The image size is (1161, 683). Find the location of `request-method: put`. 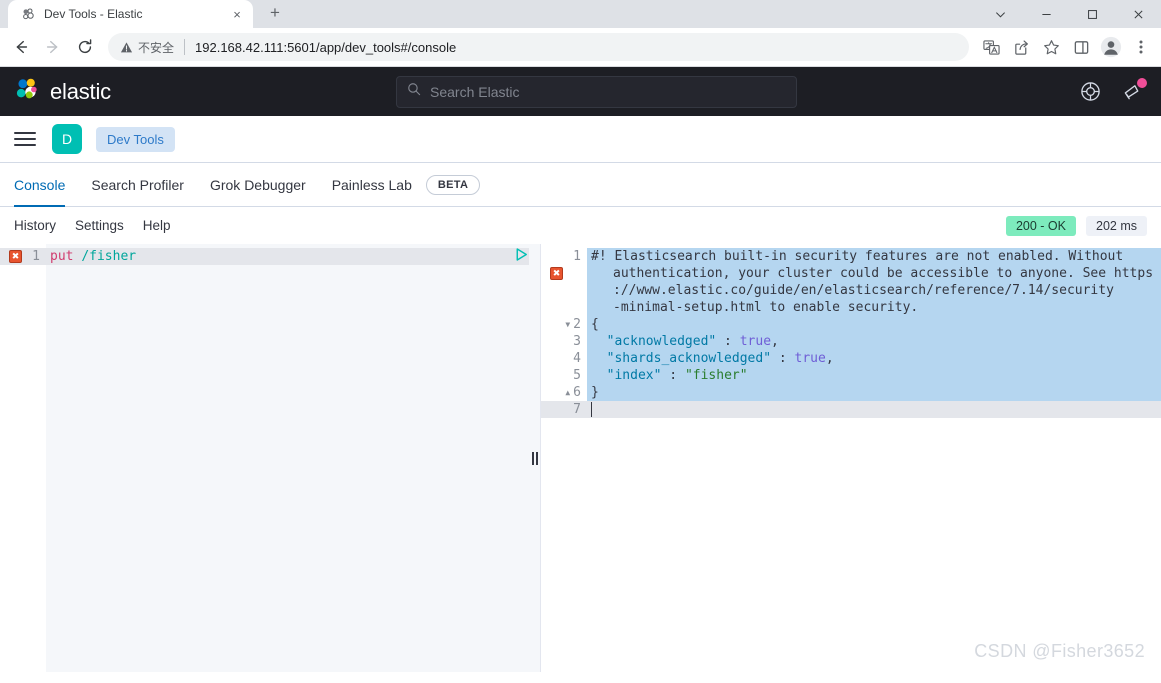

request-method: put is located at coordinates (62, 256).